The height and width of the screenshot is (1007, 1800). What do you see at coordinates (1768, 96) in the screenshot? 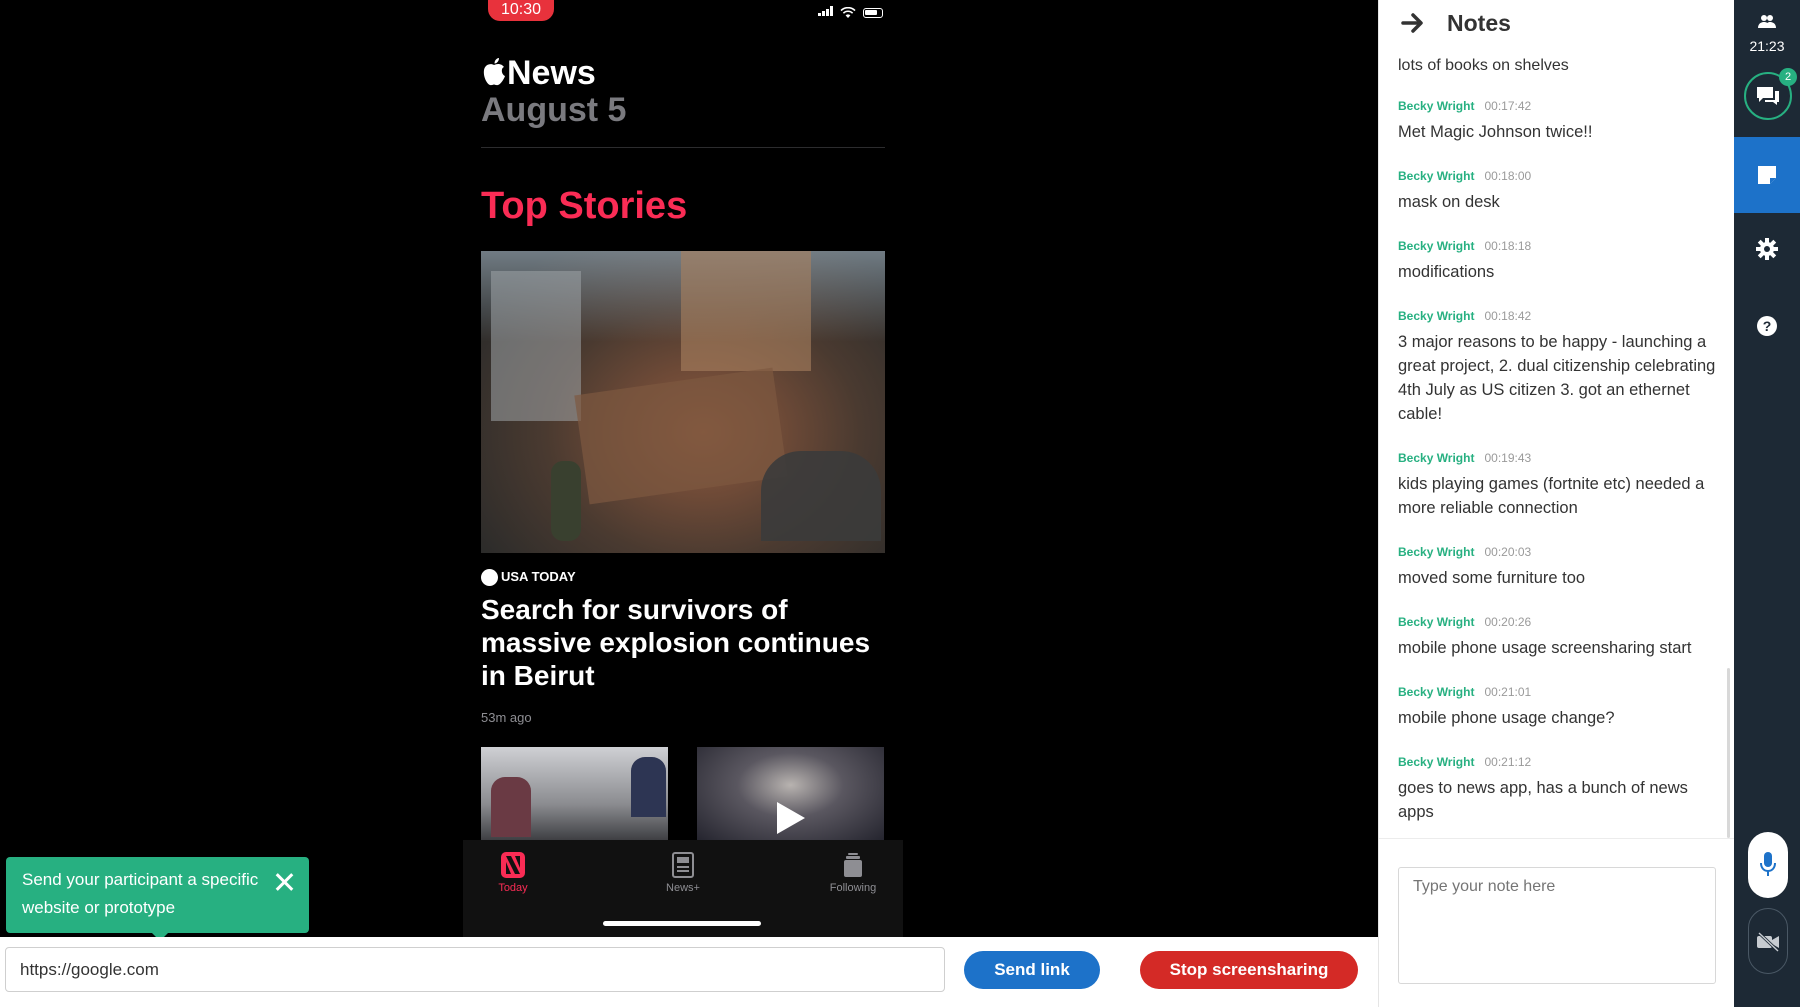
I see `chat-icon` at bounding box center [1768, 96].